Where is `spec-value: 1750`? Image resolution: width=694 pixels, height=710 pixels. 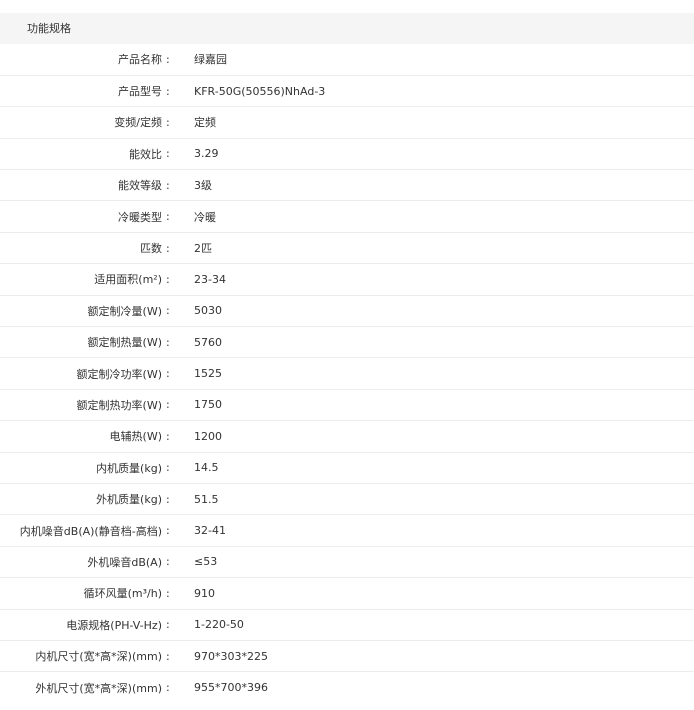 spec-value: 1750 is located at coordinates (208, 405).